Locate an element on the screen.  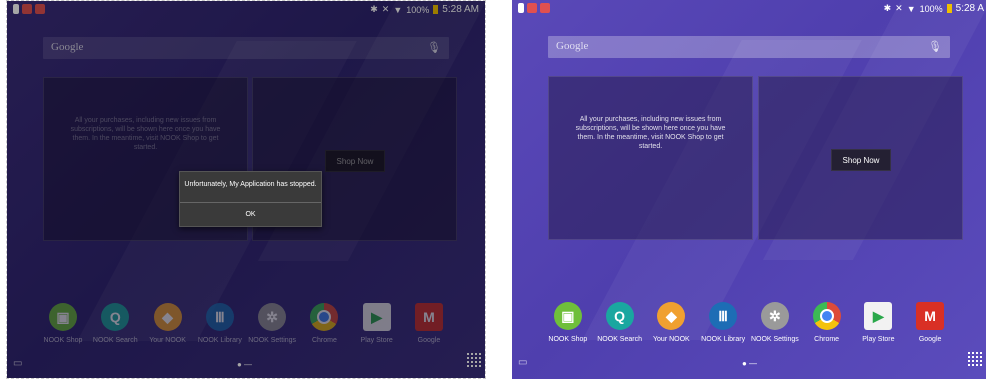
app-drawer-icon is located at coordinates (975, 359).